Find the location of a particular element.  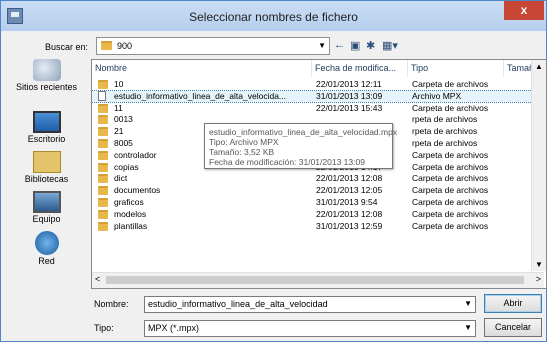

scroll-down-icon: ▼ is located at coordinates (539, 264).